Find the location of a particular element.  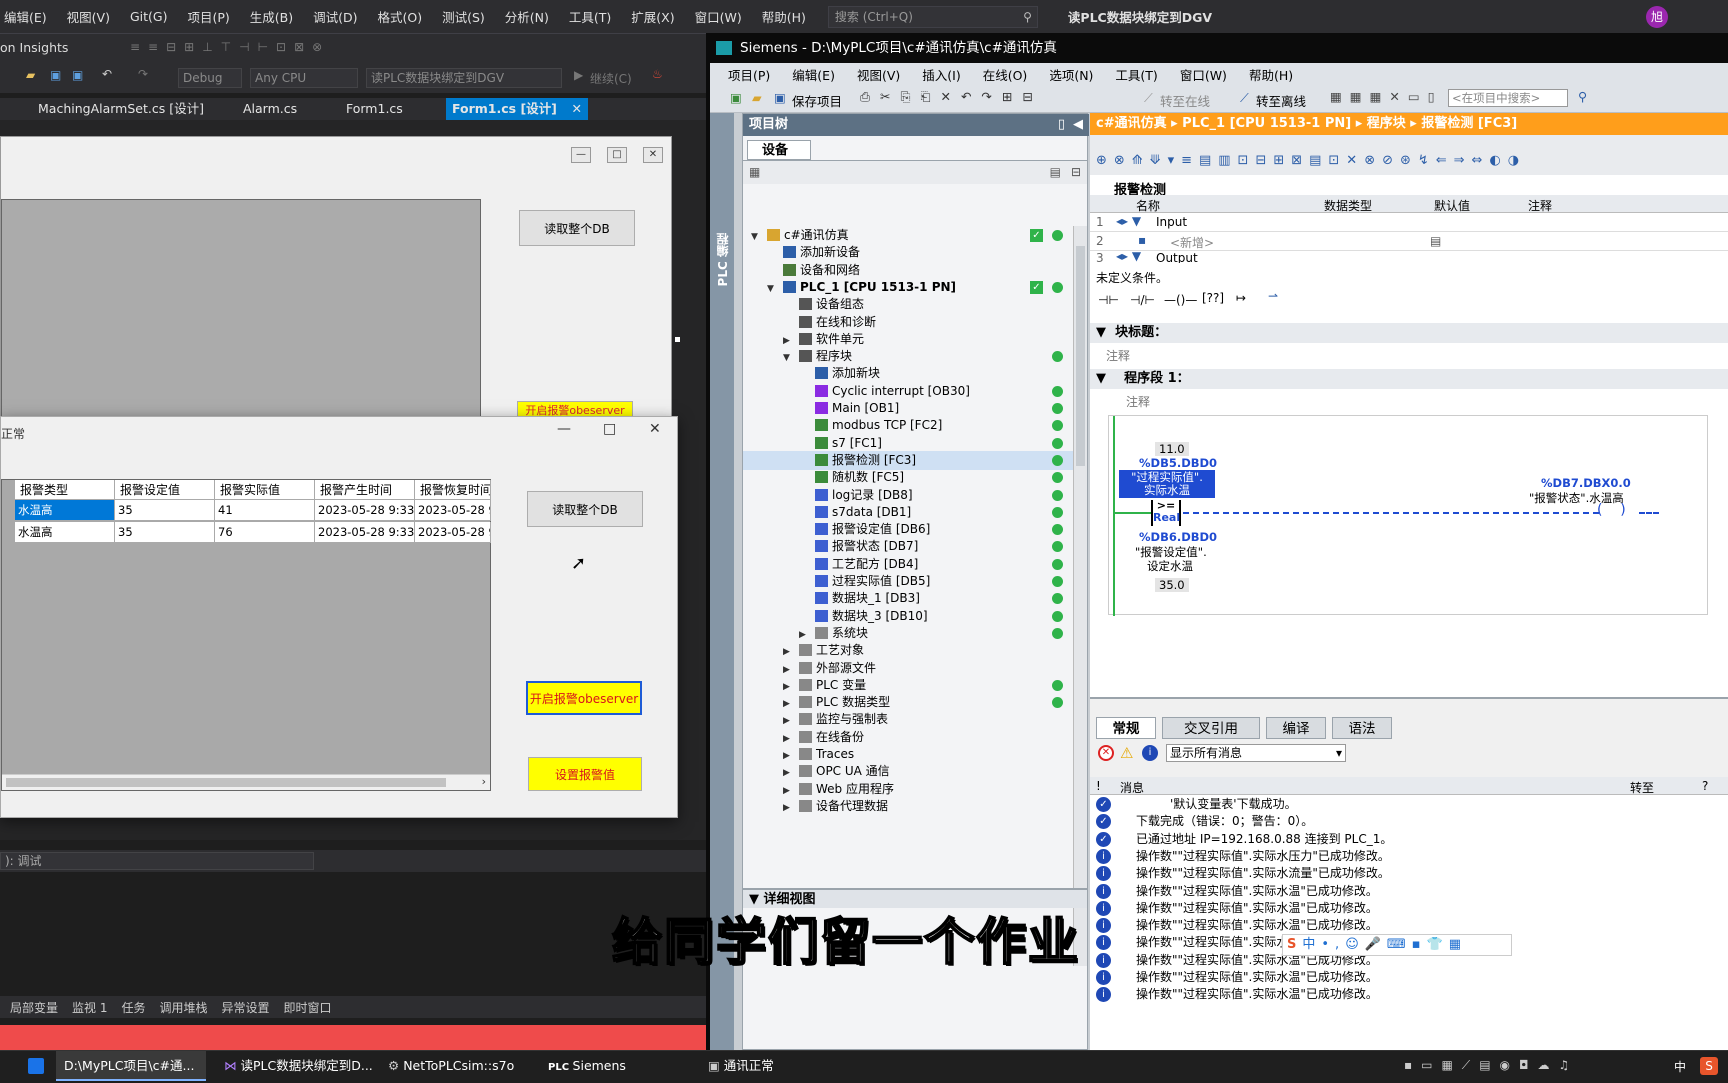

compare-contact: >= Real is located at coordinates (1166, 513).